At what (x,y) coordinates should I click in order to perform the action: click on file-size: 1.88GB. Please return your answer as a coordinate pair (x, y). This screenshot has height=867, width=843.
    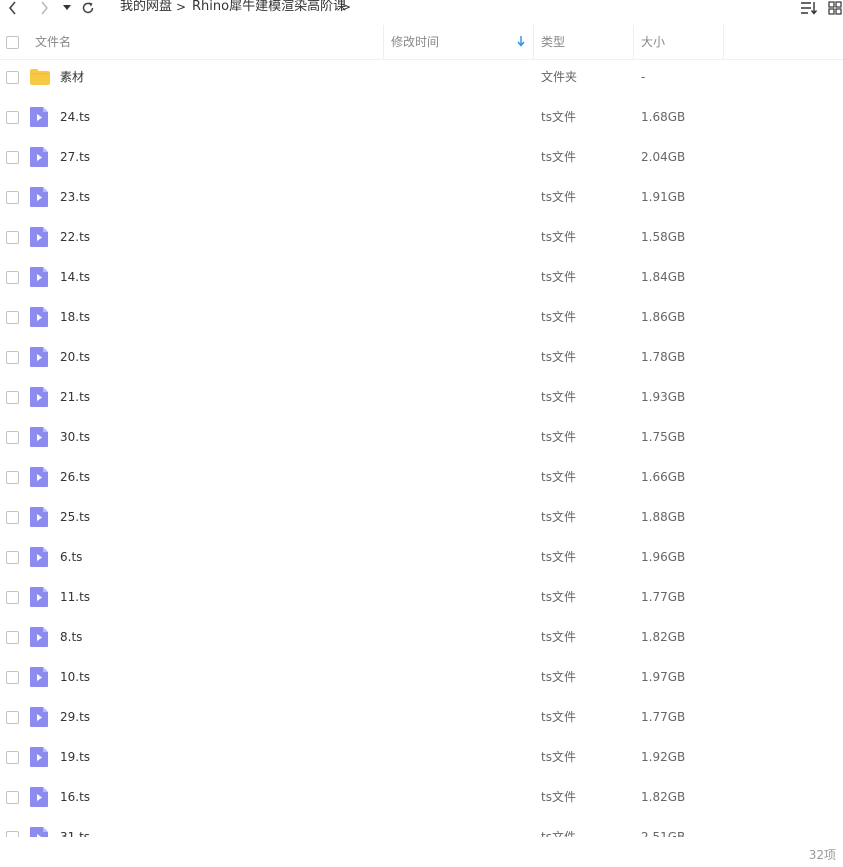
    Looking at the image, I should click on (663, 517).